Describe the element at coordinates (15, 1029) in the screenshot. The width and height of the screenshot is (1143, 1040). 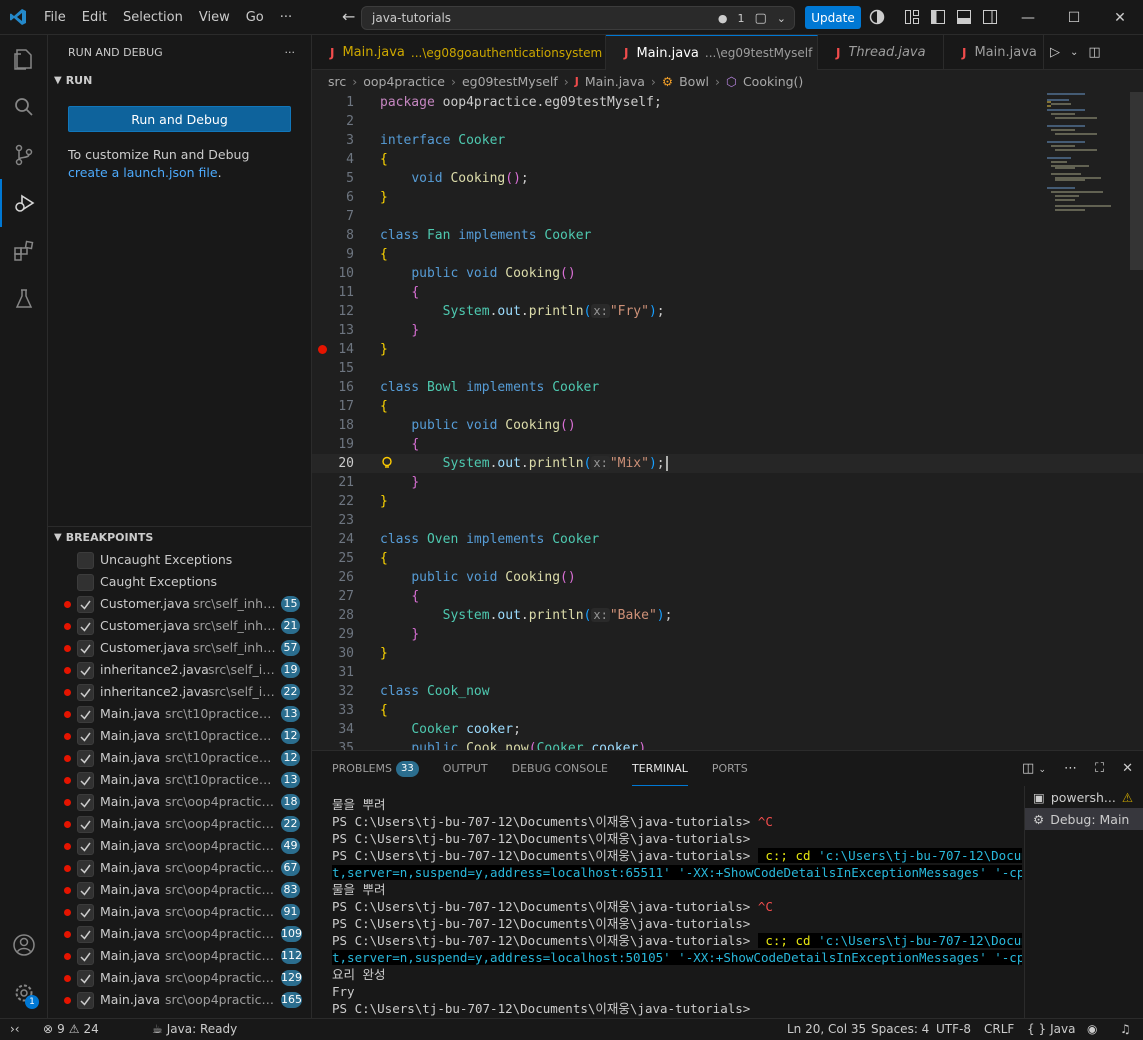
I see `remote-icon: ›‹` at that location.